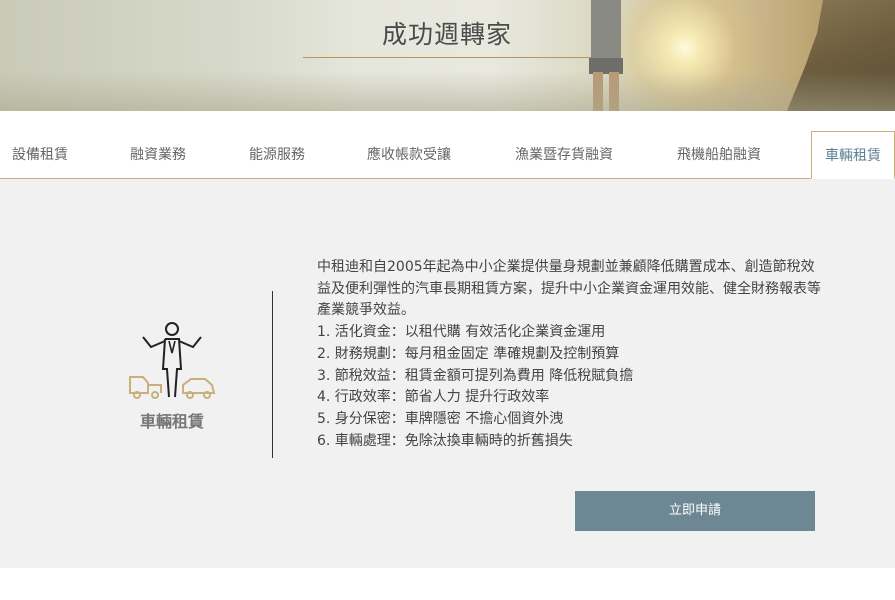 Image resolution: width=895 pixels, height=600 pixels. I want to click on tab-equipment-leasing: 設備租賃, so click(40, 155).